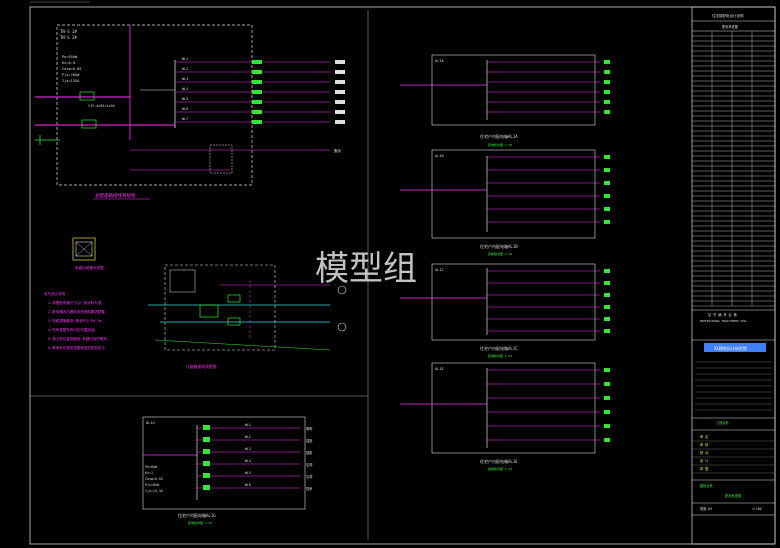  Describe the element at coordinates (505, 100) in the screenshot. I see `right-box-a: AL1A 住宅户内配电箱AL1A 配电箱详图 1:50` at that location.